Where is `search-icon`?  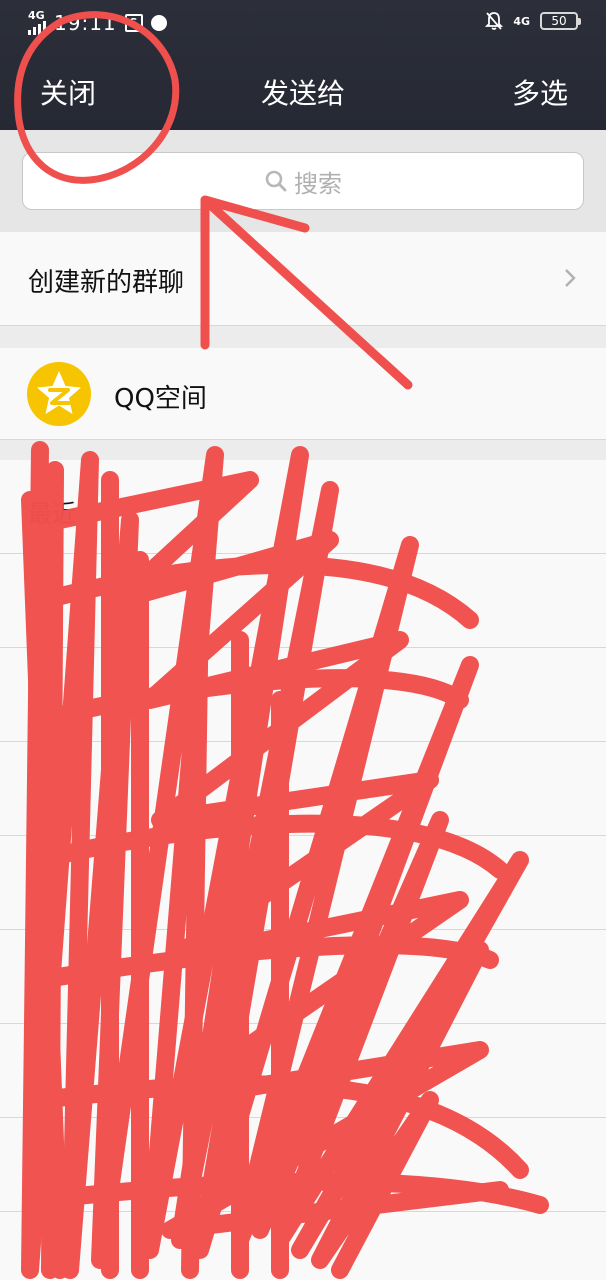 search-icon is located at coordinates (276, 181).